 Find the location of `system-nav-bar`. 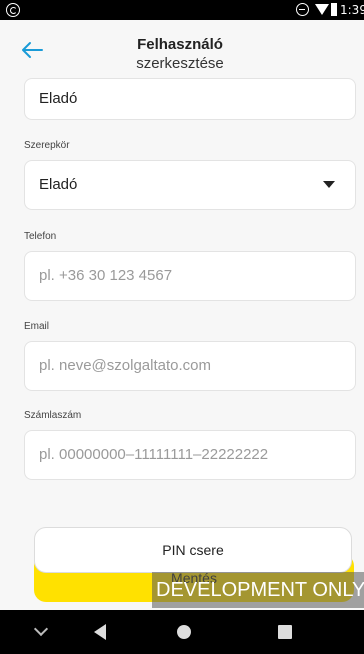

system-nav-bar is located at coordinates (182, 632).